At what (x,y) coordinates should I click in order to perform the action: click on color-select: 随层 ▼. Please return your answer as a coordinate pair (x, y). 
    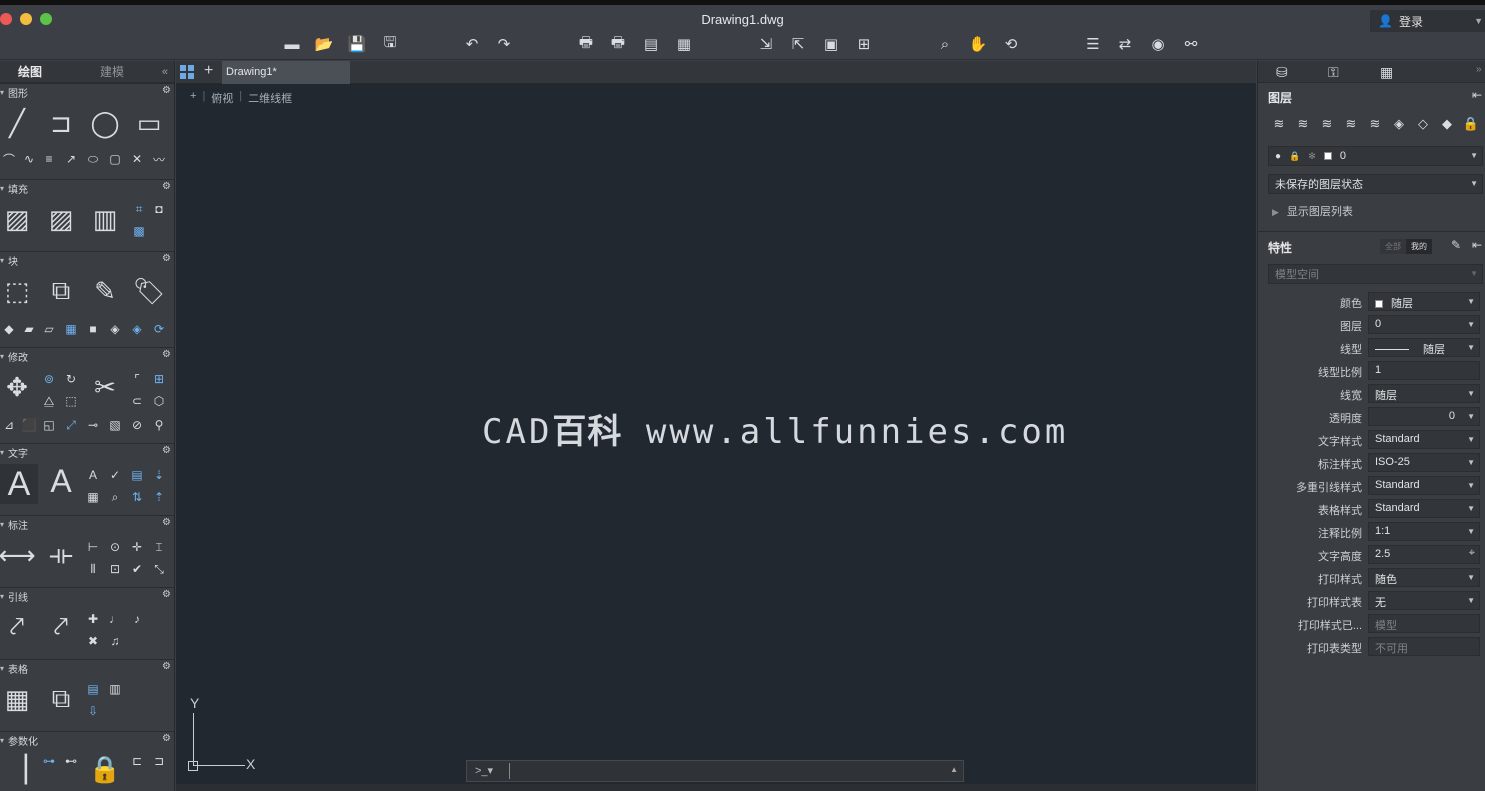
    Looking at the image, I should click on (1424, 301).